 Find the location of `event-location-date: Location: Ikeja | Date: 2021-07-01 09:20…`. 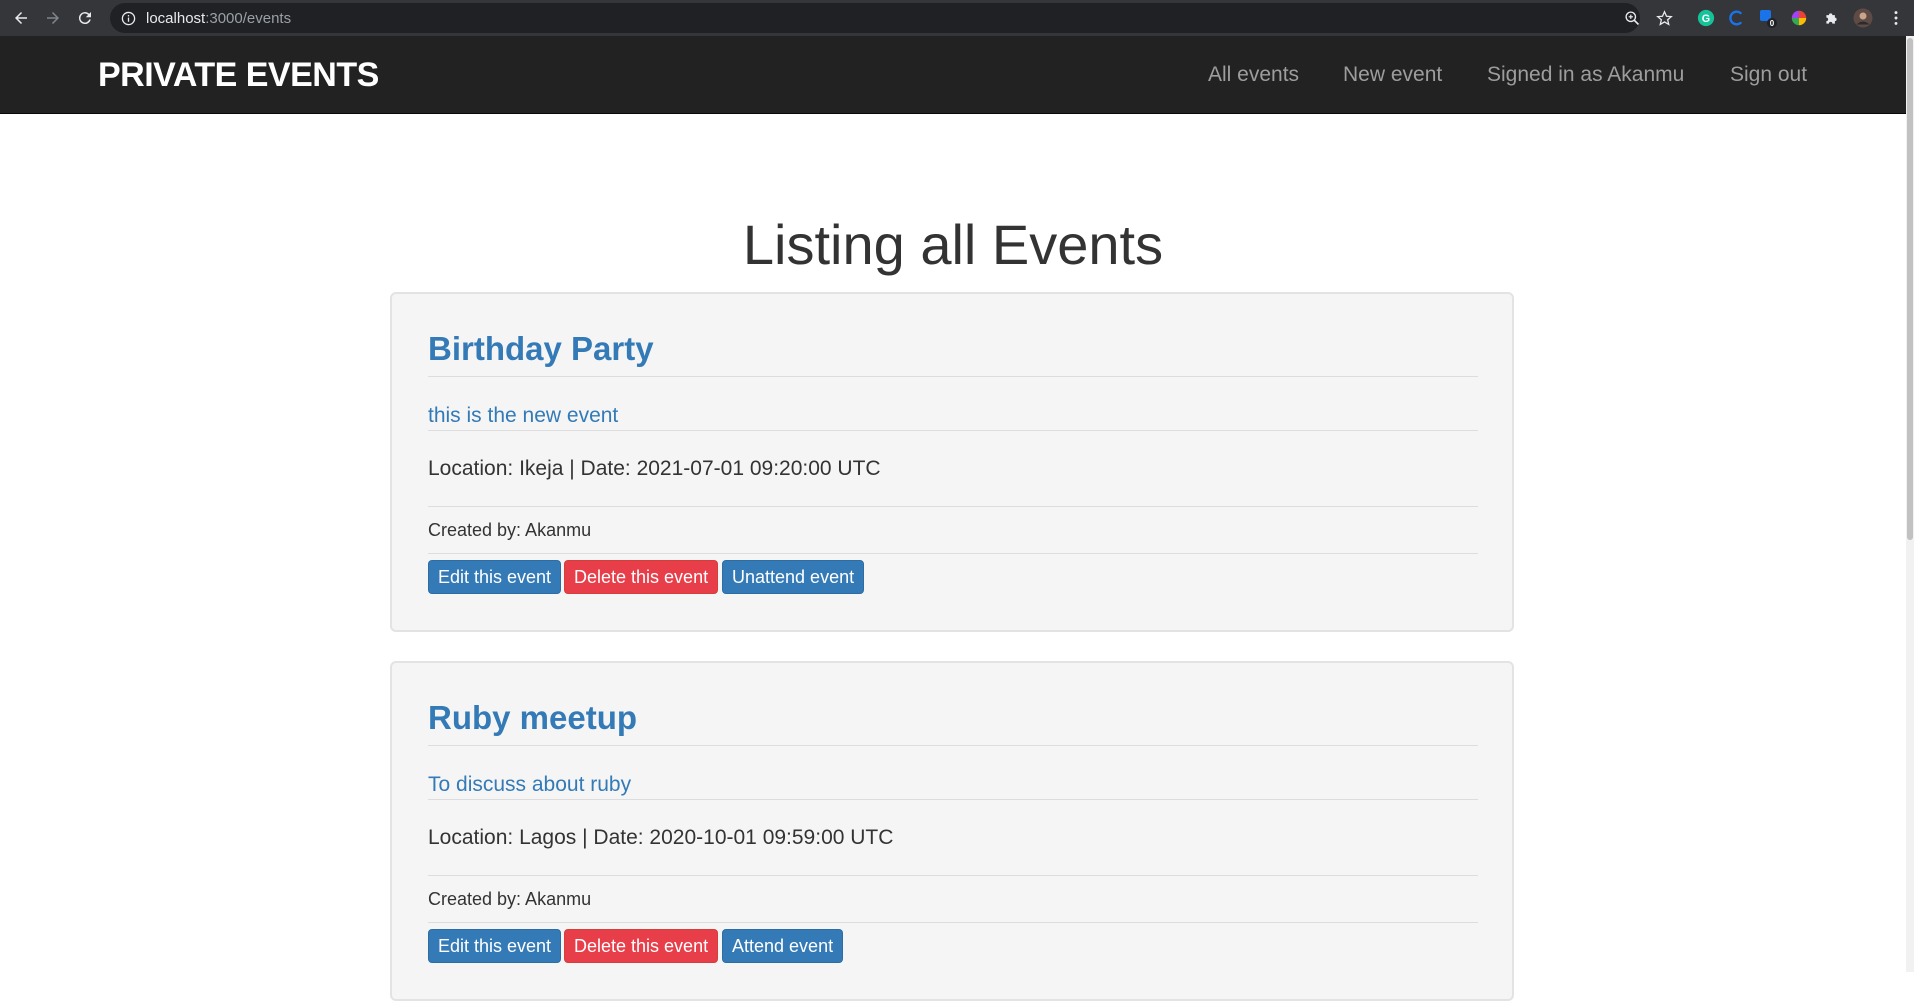

event-location-date: Location: Ikeja | Date: 2021-07-01 09:20… is located at coordinates (654, 468).